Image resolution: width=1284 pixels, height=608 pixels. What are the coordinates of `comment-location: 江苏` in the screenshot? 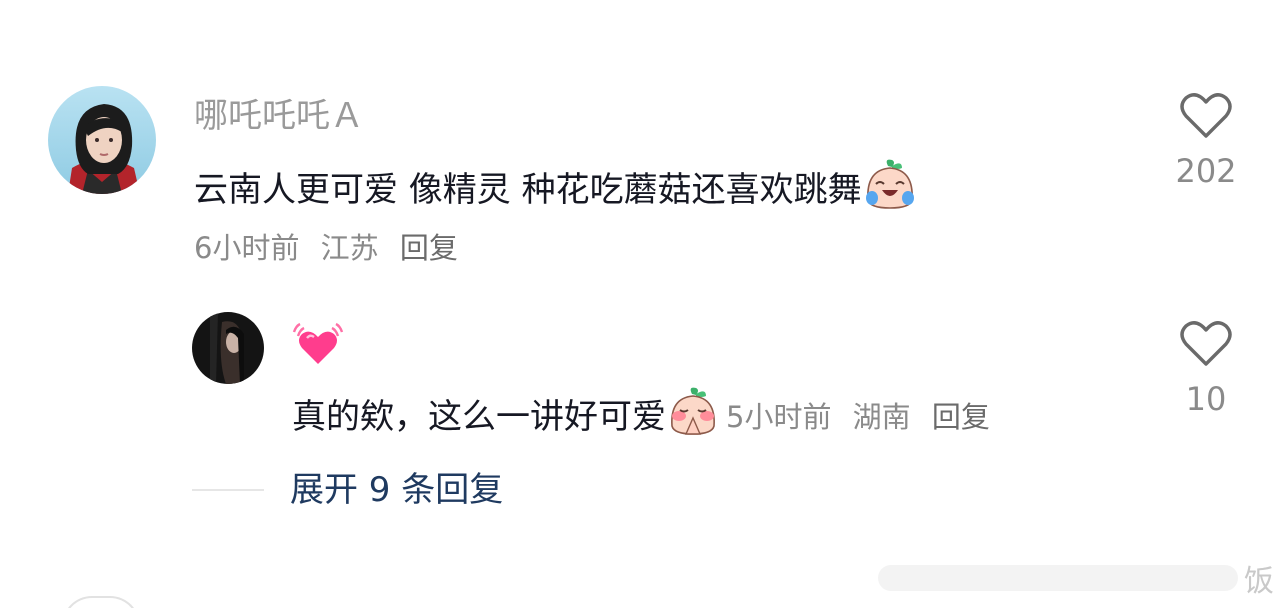 It's located at (349, 248).